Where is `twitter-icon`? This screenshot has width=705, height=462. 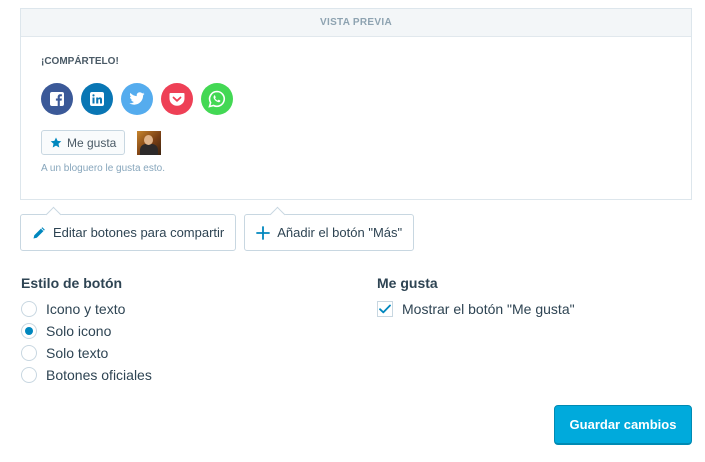 twitter-icon is located at coordinates (137, 99).